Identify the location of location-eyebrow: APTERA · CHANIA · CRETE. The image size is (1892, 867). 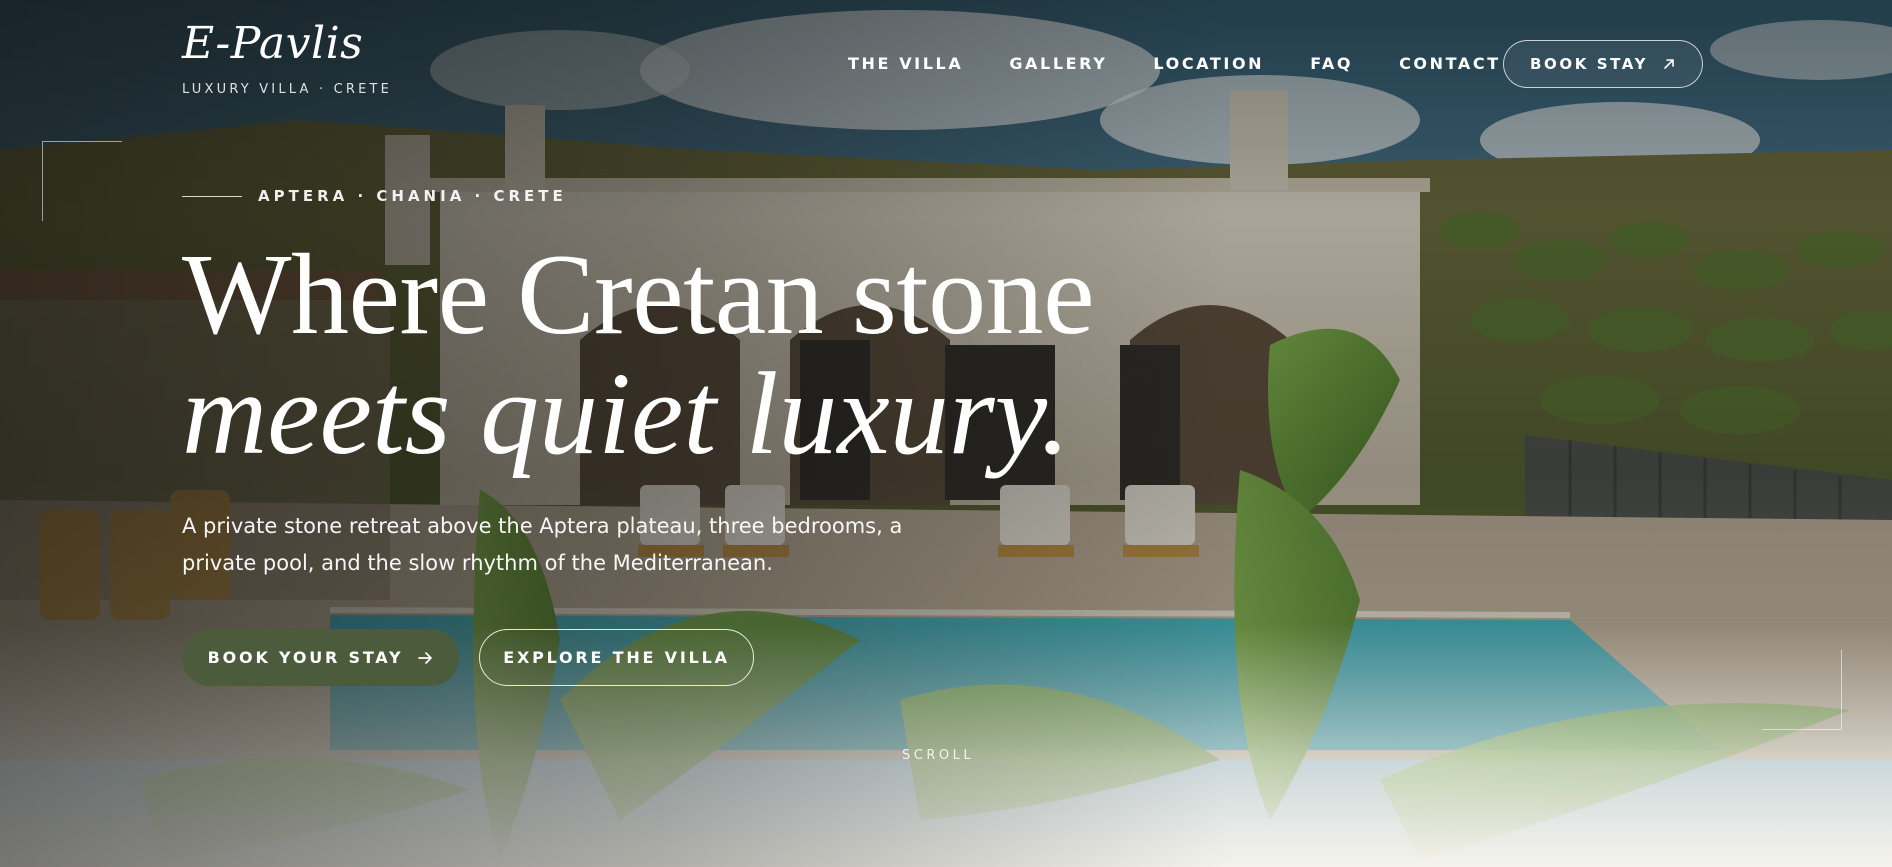
(374, 196).